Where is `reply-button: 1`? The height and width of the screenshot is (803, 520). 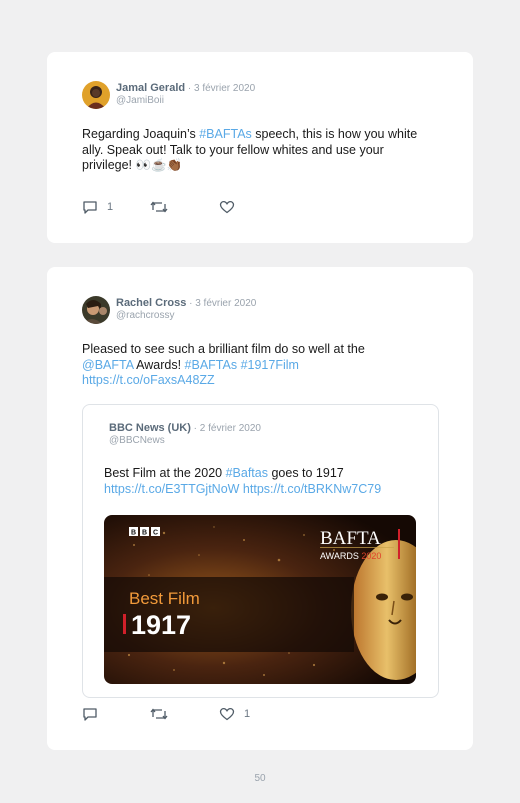
reply-button: 1 is located at coordinates (97, 207).